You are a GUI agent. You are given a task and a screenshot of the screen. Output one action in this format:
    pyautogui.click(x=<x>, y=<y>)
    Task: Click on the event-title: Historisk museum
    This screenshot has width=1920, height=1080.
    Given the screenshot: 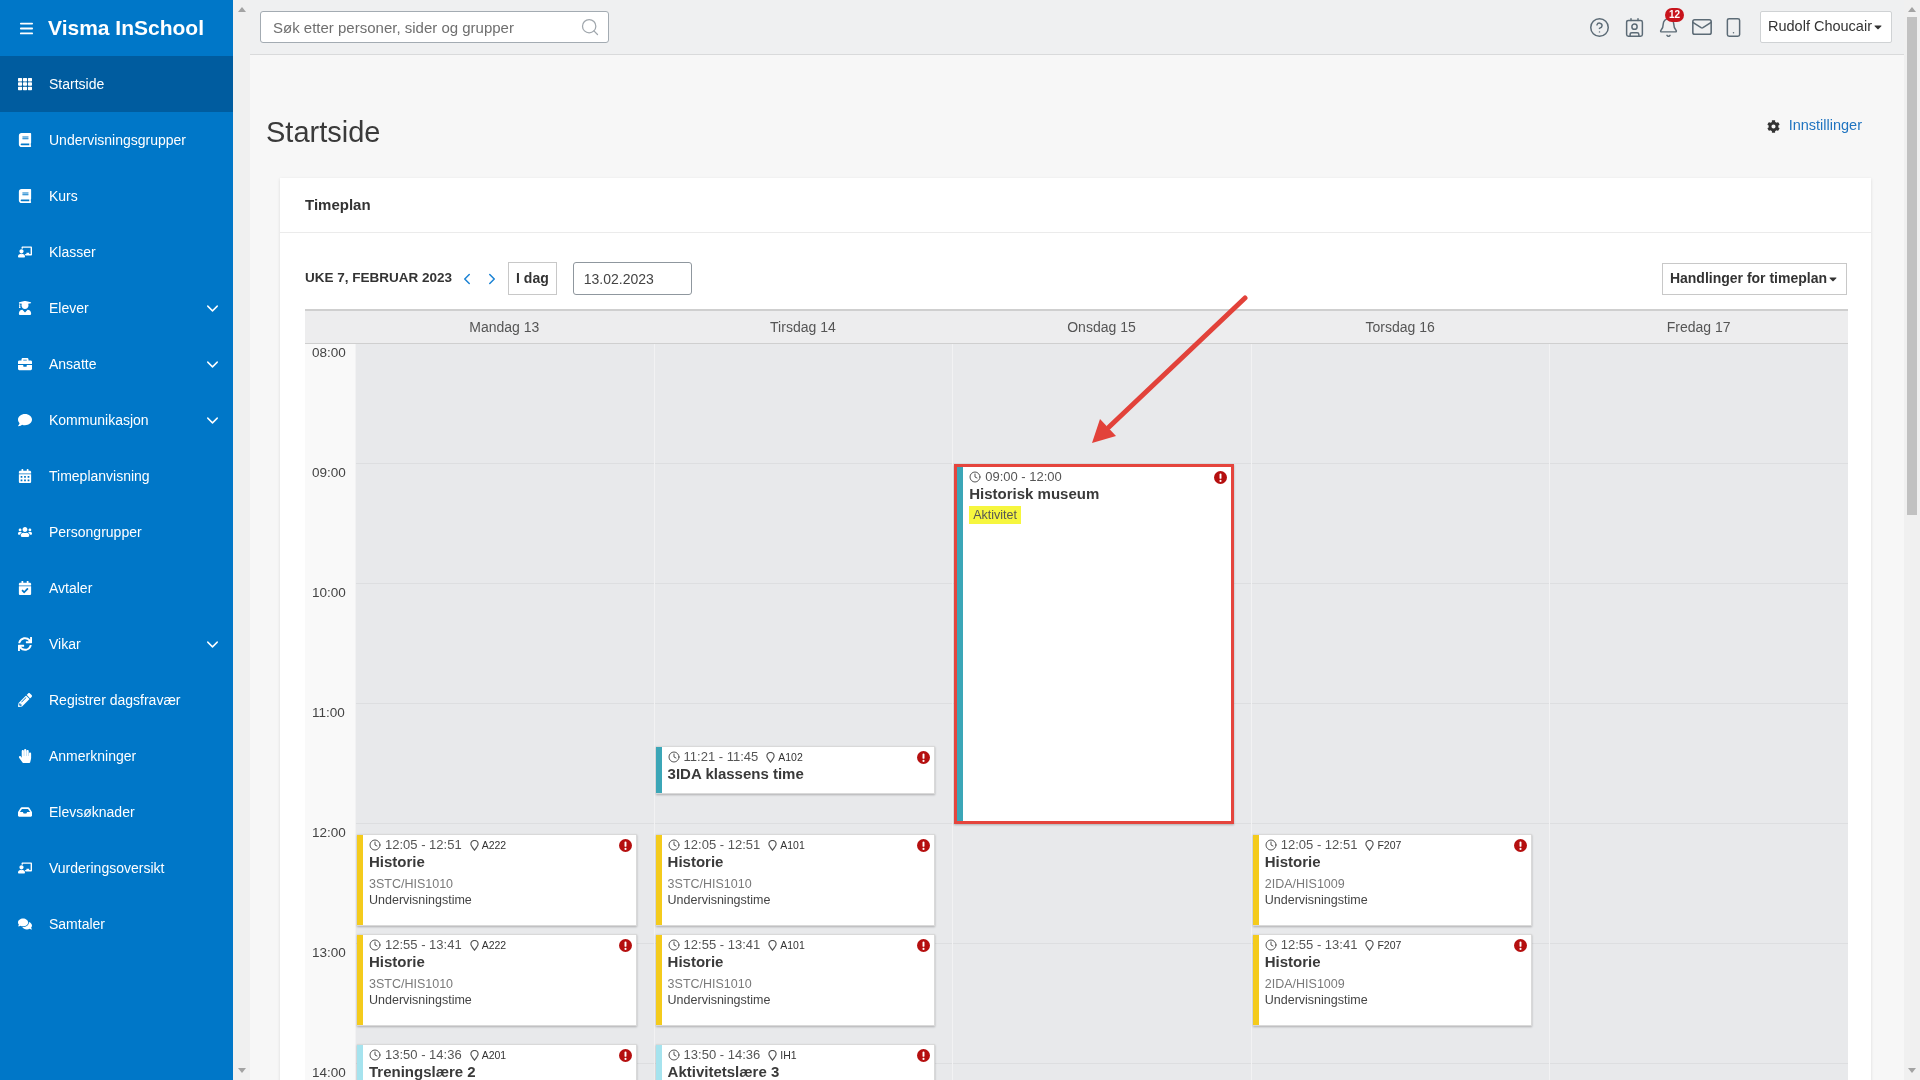 What is the action you would take?
    pyautogui.click(x=1035, y=494)
    